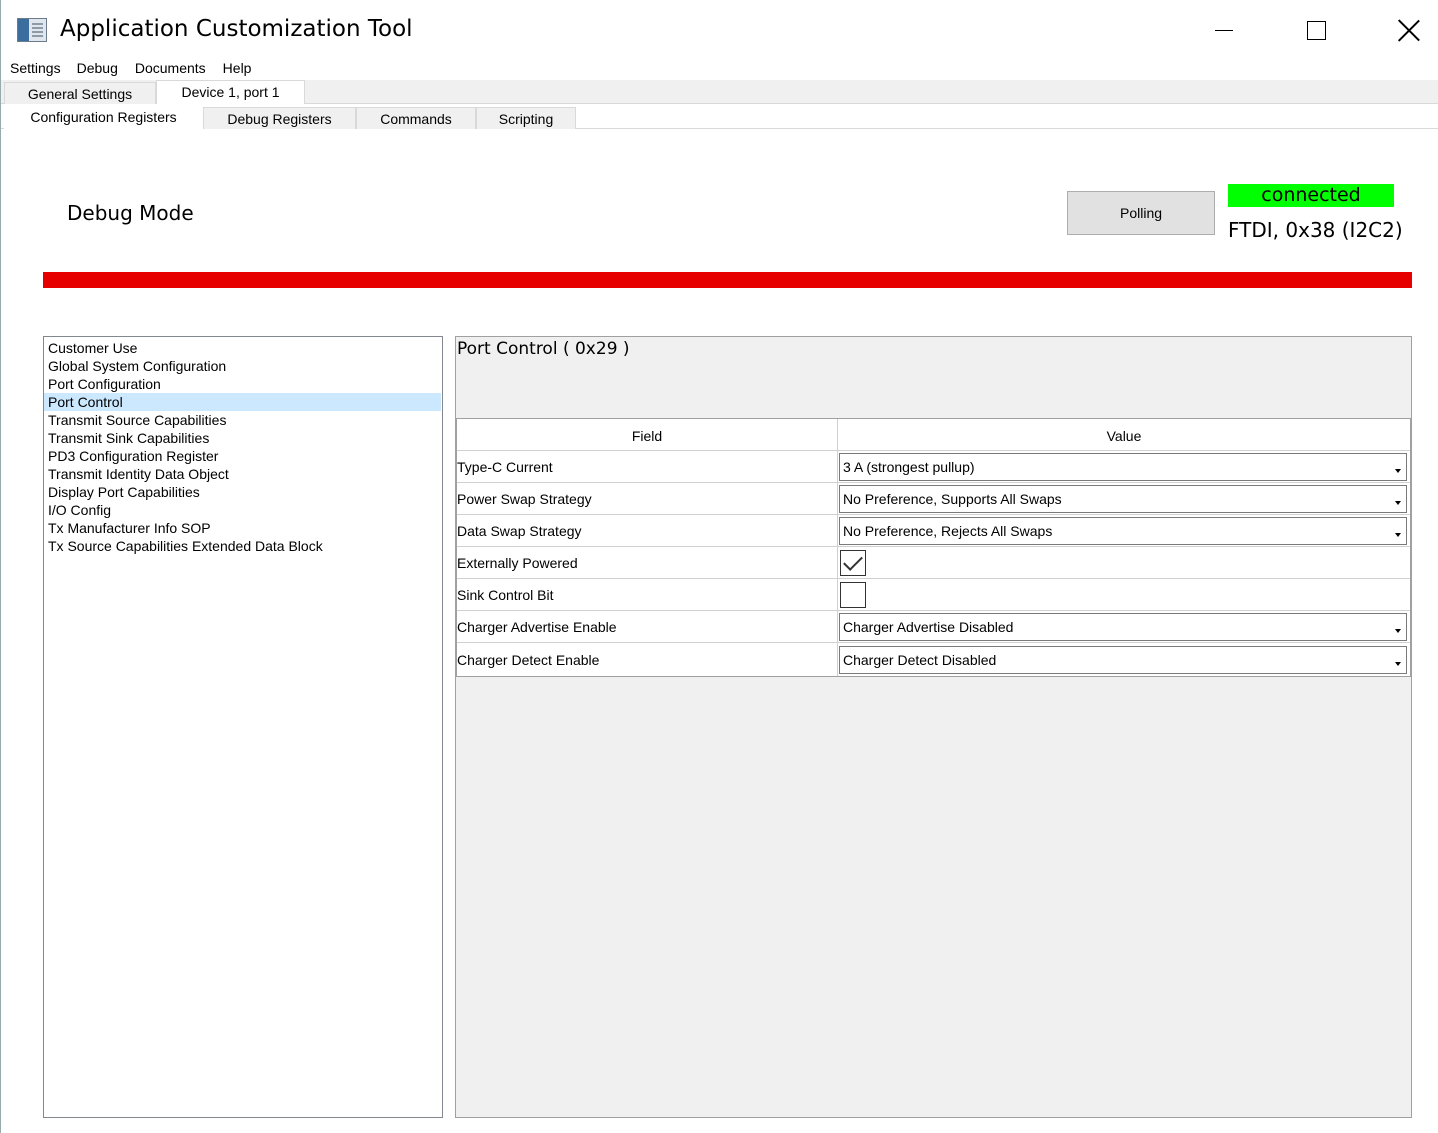 This screenshot has width=1438, height=1133. What do you see at coordinates (416, 118) in the screenshot?
I see `tab-commands: Commands` at bounding box center [416, 118].